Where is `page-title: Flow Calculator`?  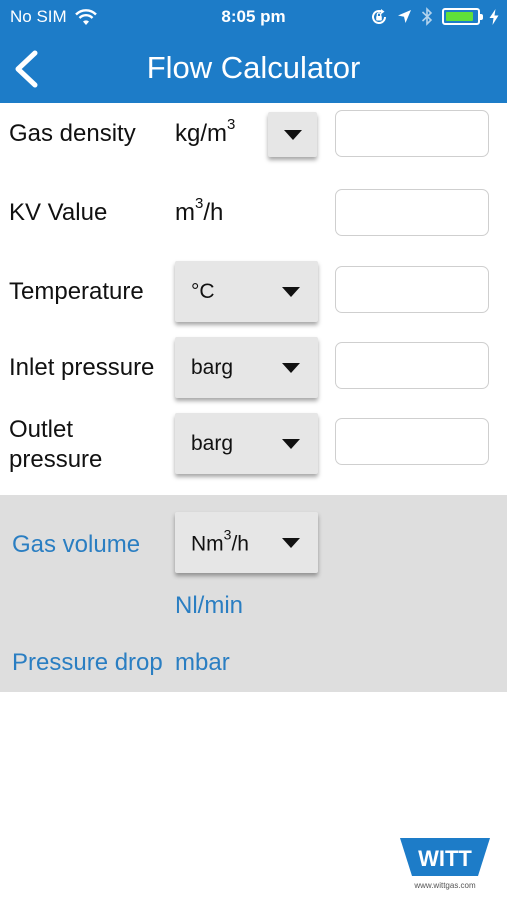
page-title: Flow Calculator is located at coordinates (253, 67).